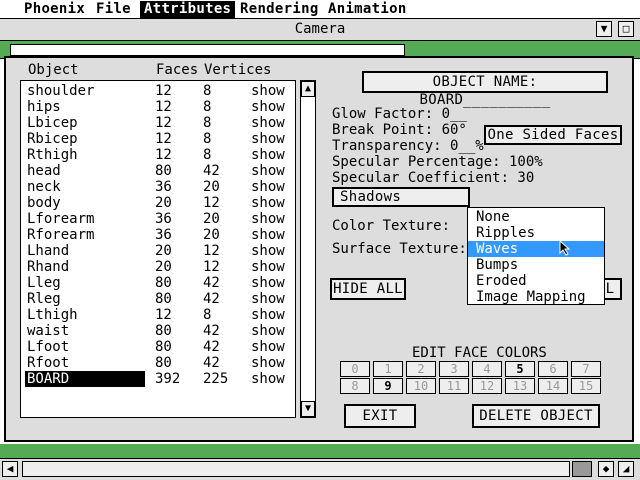 Image resolution: width=640 pixels, height=480 pixels. What do you see at coordinates (604, 29) in the screenshot?
I see `resize-icon: ▼` at bounding box center [604, 29].